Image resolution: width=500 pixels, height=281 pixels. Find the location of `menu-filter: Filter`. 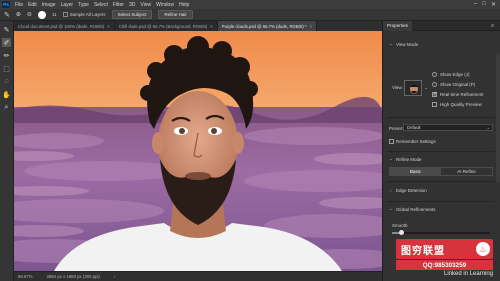

menu-filter: Filter is located at coordinates (118, 5).